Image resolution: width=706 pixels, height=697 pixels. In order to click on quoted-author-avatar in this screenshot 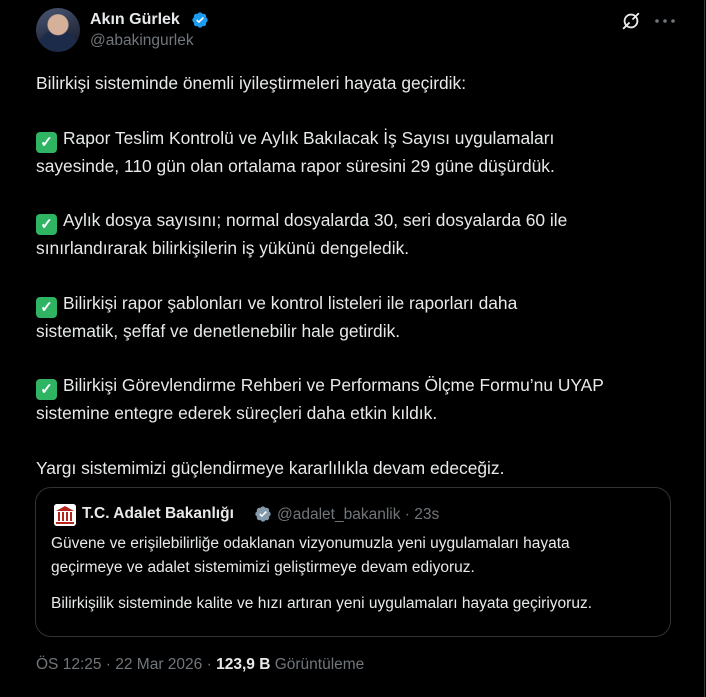, I will do `click(65, 515)`.